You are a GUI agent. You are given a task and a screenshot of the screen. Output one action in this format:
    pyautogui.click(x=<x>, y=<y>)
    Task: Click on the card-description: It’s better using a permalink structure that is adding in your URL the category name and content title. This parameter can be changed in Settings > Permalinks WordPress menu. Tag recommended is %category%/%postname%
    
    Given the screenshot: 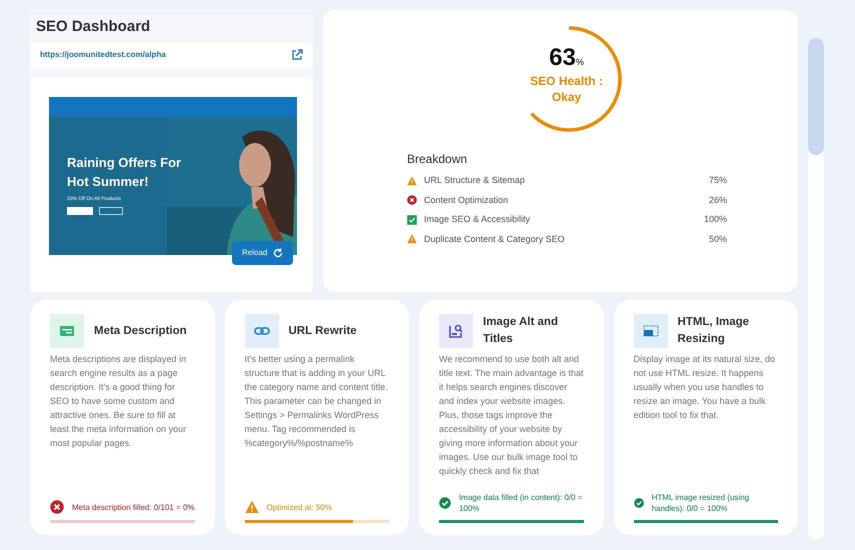 What is the action you would take?
    pyautogui.click(x=316, y=401)
    